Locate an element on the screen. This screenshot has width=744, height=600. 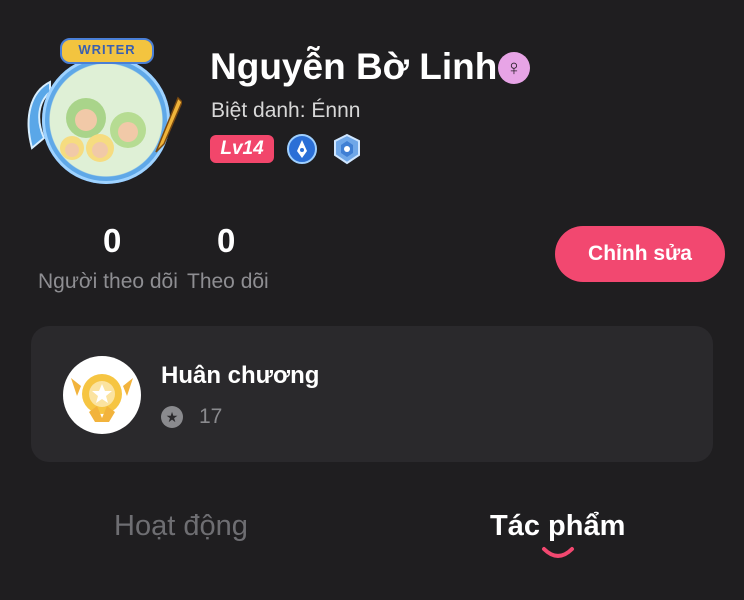
profile-name: Nguyễn Bờ Linh is located at coordinates (354, 66).